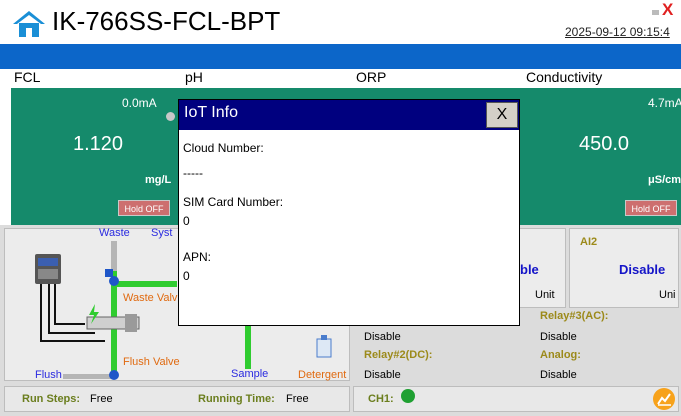 The image size is (681, 416). Describe the element at coordinates (51, 399) in the screenshot. I see `run-steps-label: Run Steps:` at that location.